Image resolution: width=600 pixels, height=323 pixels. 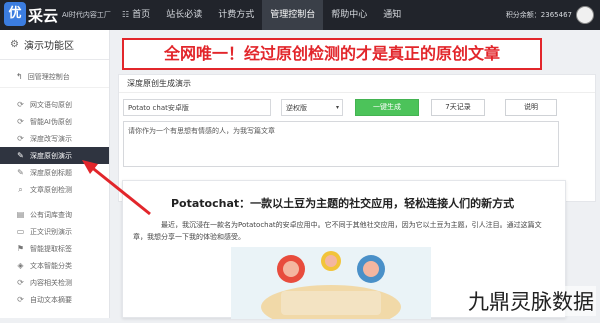 I want to click on sidebar-item-label: 智能AI伪原创, so click(x=51, y=121).